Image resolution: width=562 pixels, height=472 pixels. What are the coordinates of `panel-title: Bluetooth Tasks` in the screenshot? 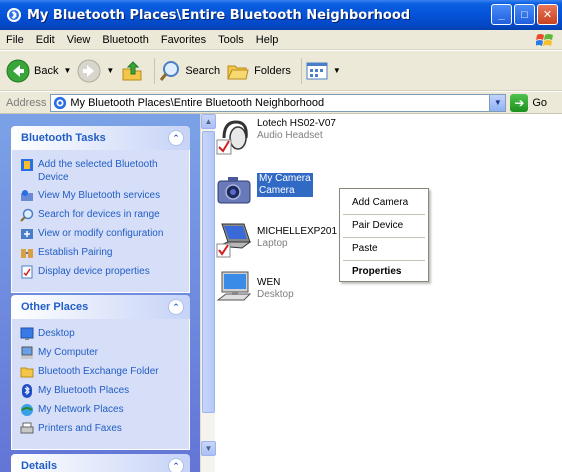 It's located at (63, 138).